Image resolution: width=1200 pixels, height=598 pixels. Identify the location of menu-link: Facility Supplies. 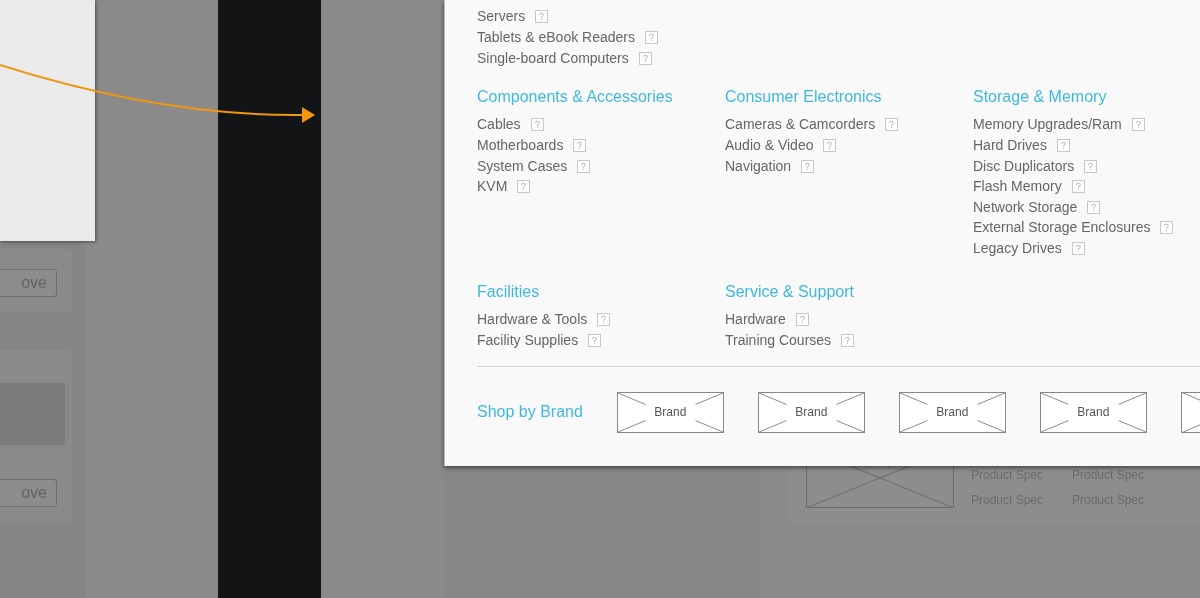
(528, 340).